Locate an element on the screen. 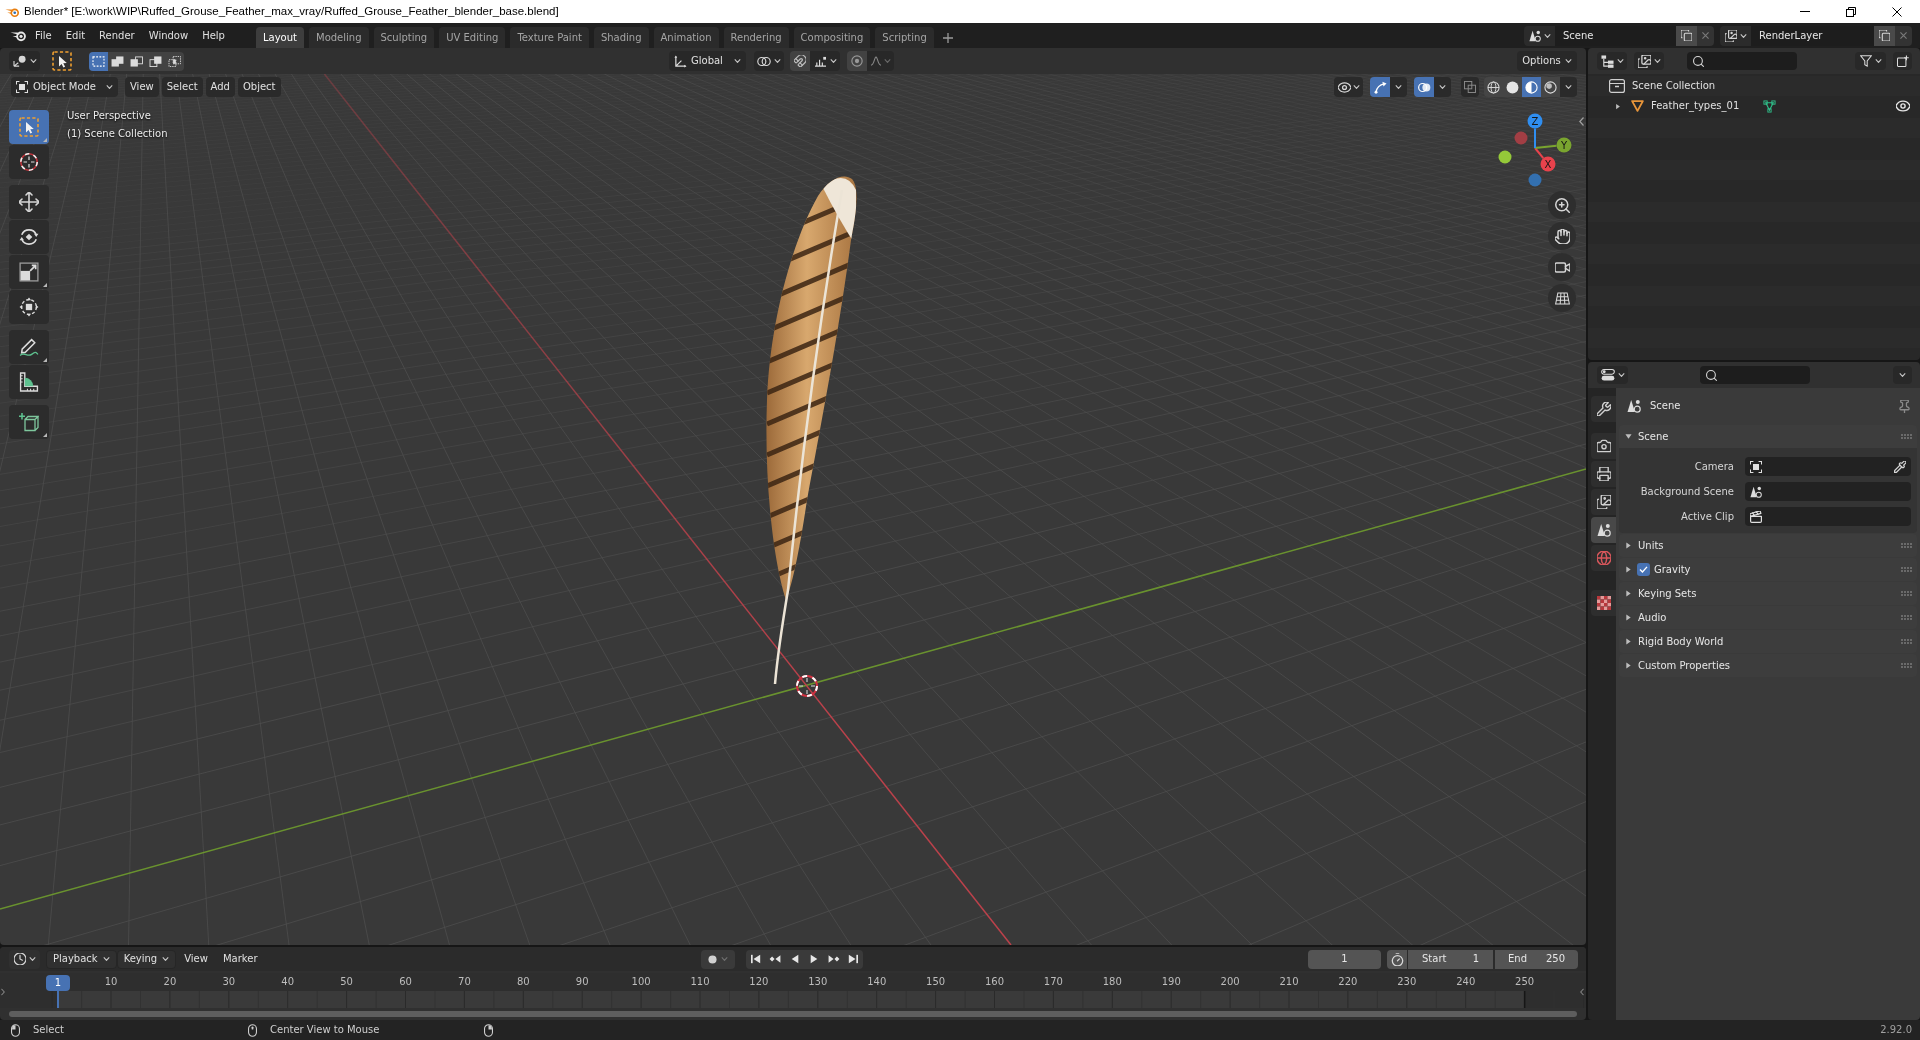 This screenshot has height=1040, width=1920. axis-ball: Z is located at coordinates (1535, 121).